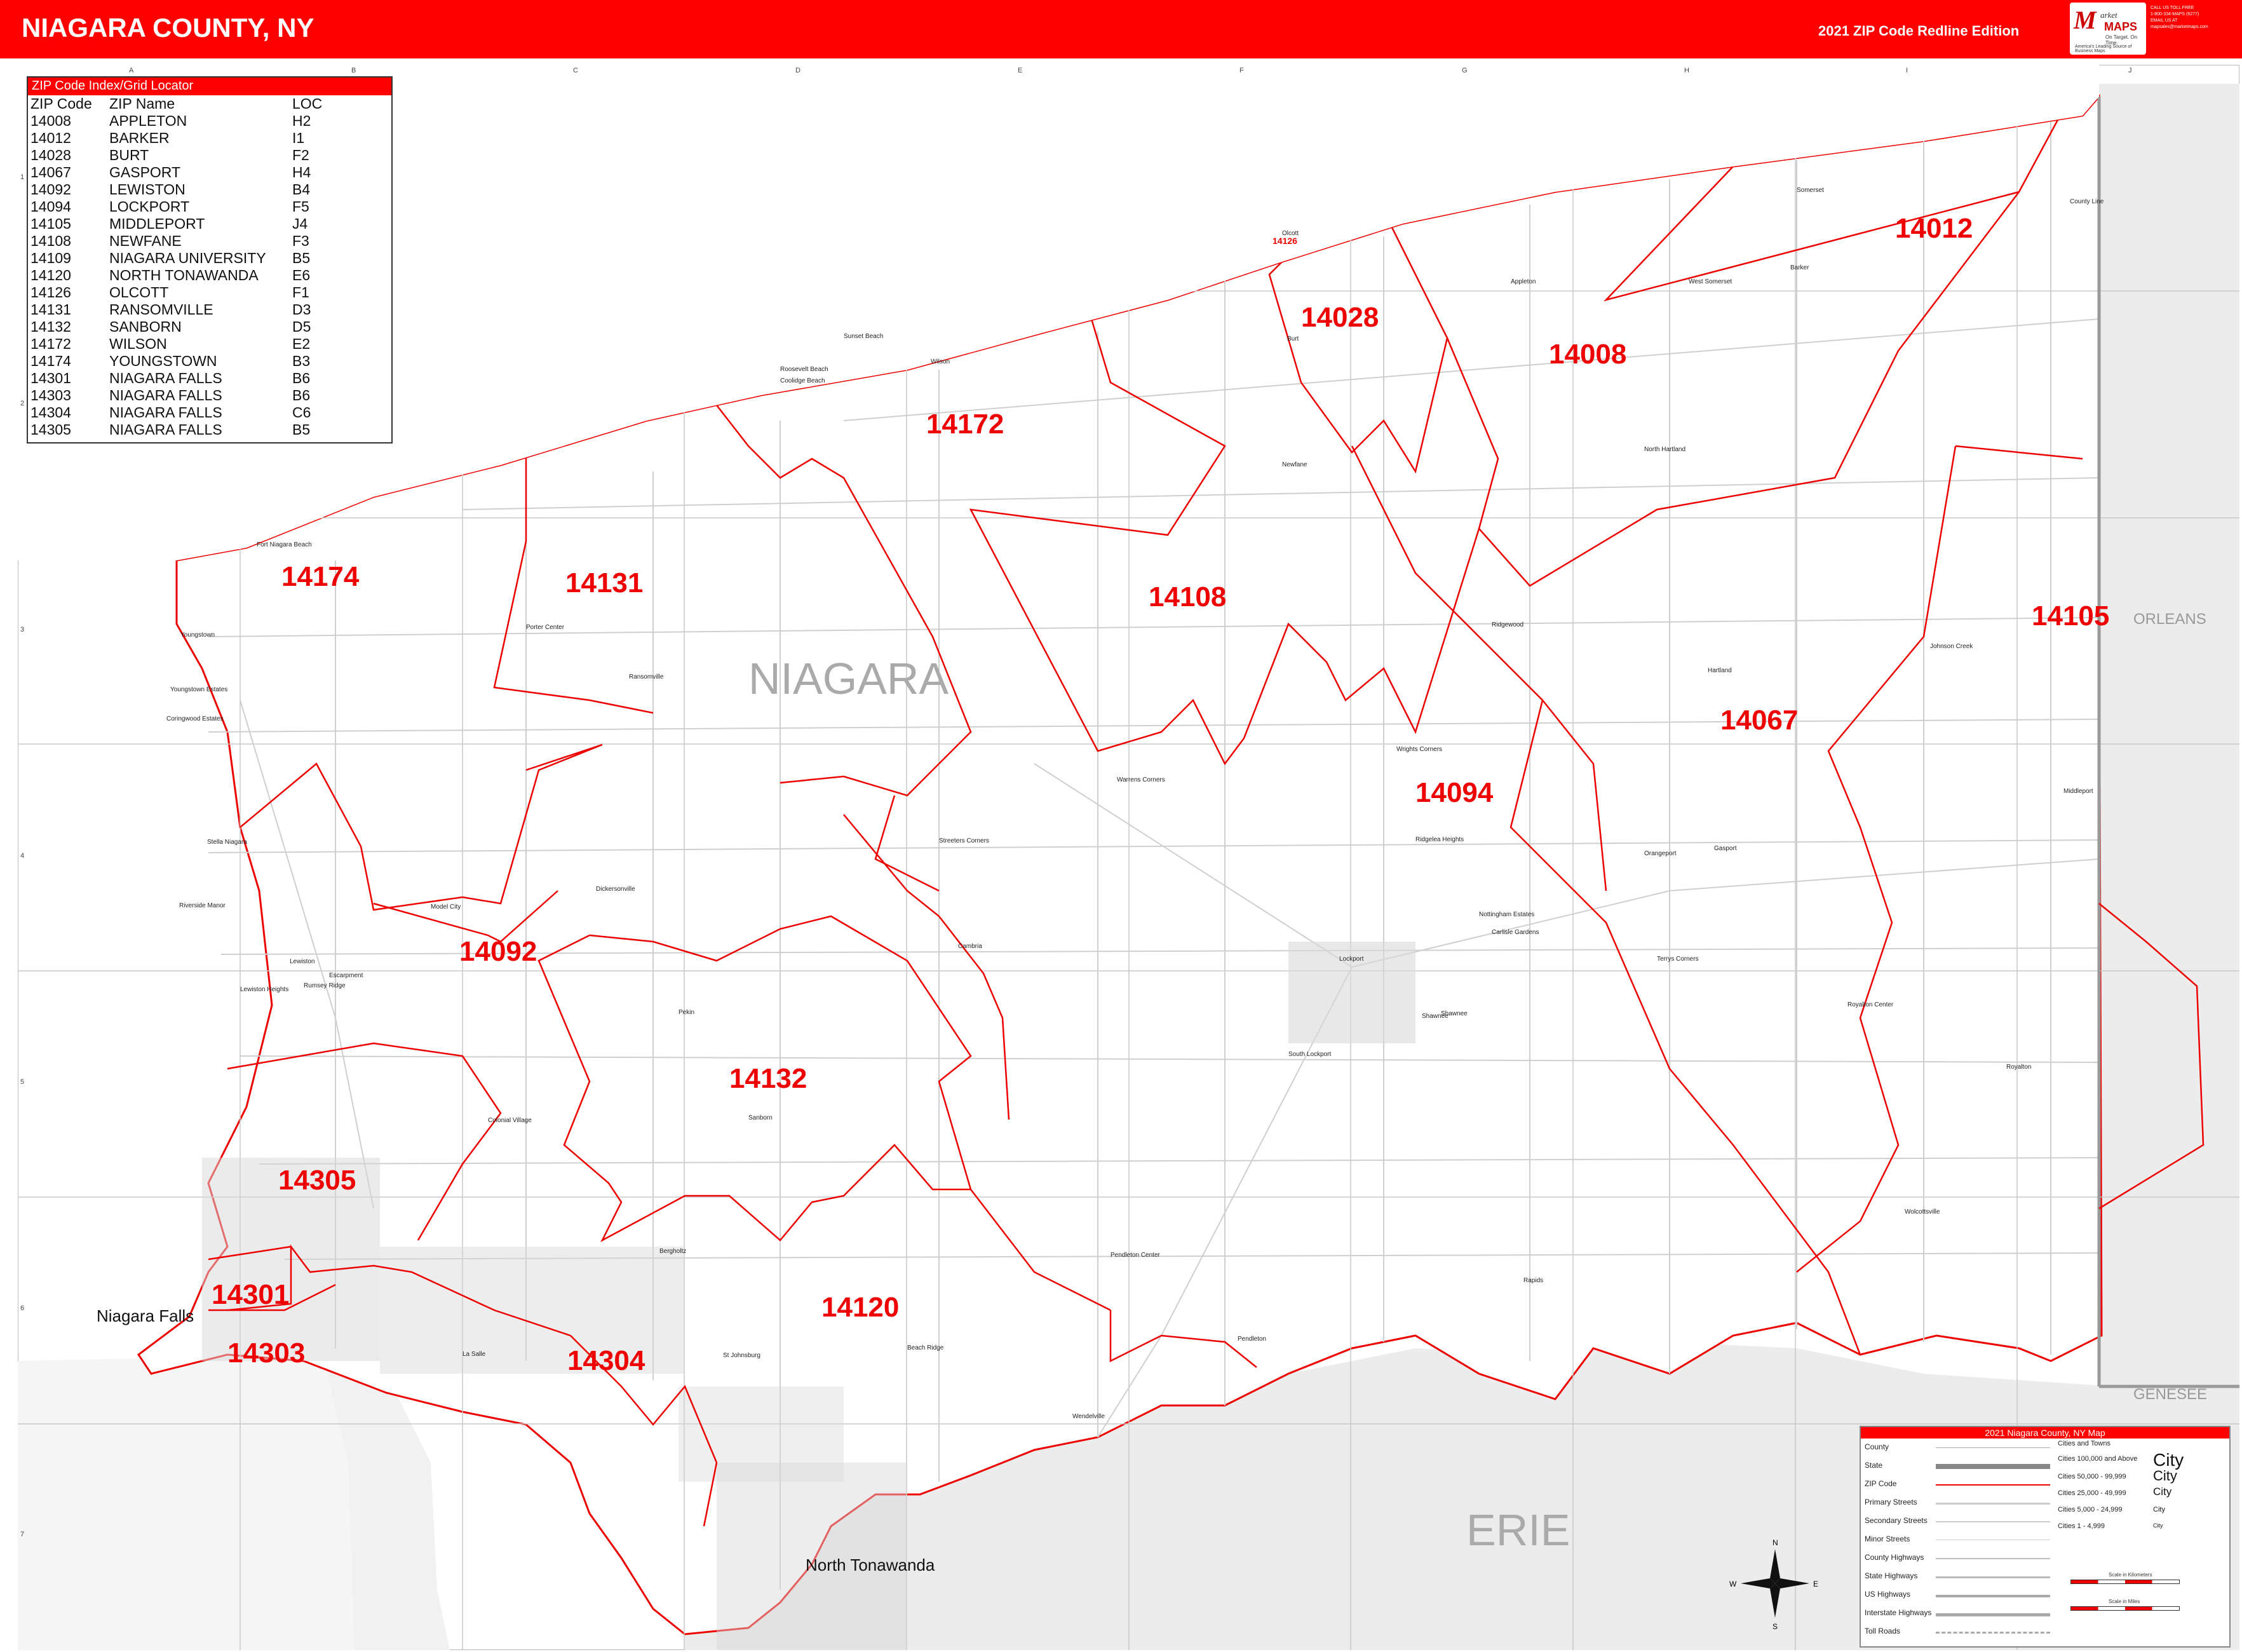 The height and width of the screenshot is (1652, 2242). What do you see at coordinates (1294, 465) in the screenshot?
I see `place-label: Newfane` at bounding box center [1294, 465].